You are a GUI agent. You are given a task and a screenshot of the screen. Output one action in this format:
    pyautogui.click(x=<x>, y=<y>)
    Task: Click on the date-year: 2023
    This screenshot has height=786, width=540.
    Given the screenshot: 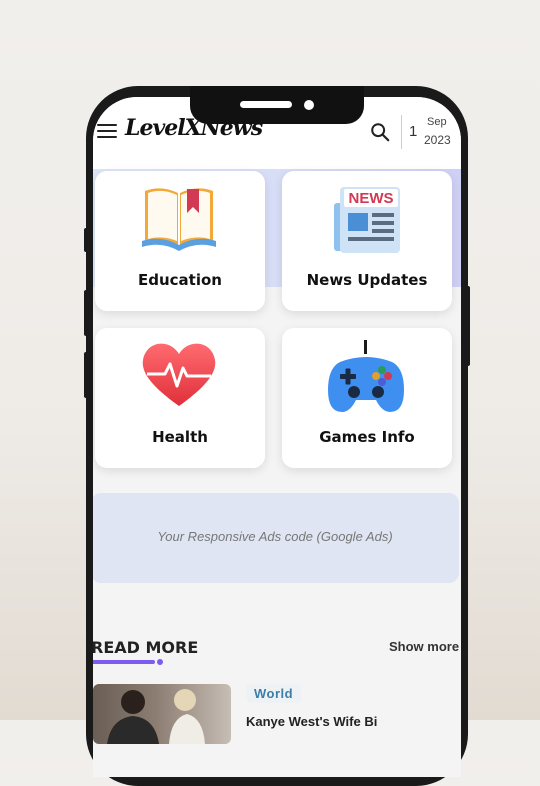 What is the action you would take?
    pyautogui.click(x=437, y=140)
    